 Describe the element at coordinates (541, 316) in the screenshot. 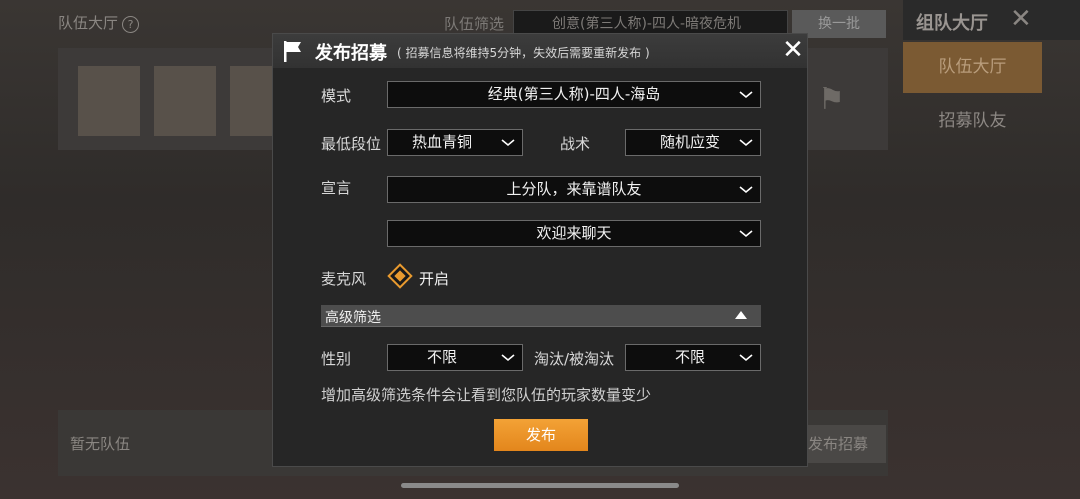

I see `advanced-filter-toggle: 高级筛选` at that location.